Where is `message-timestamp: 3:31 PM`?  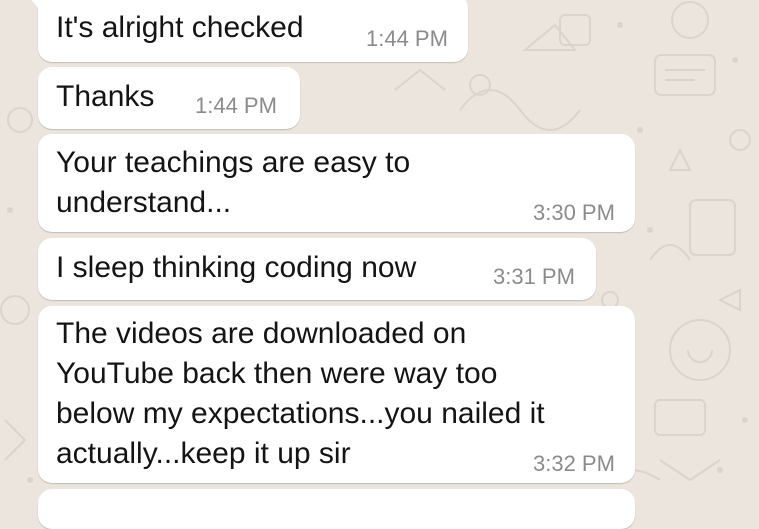 message-timestamp: 3:31 PM is located at coordinates (534, 276).